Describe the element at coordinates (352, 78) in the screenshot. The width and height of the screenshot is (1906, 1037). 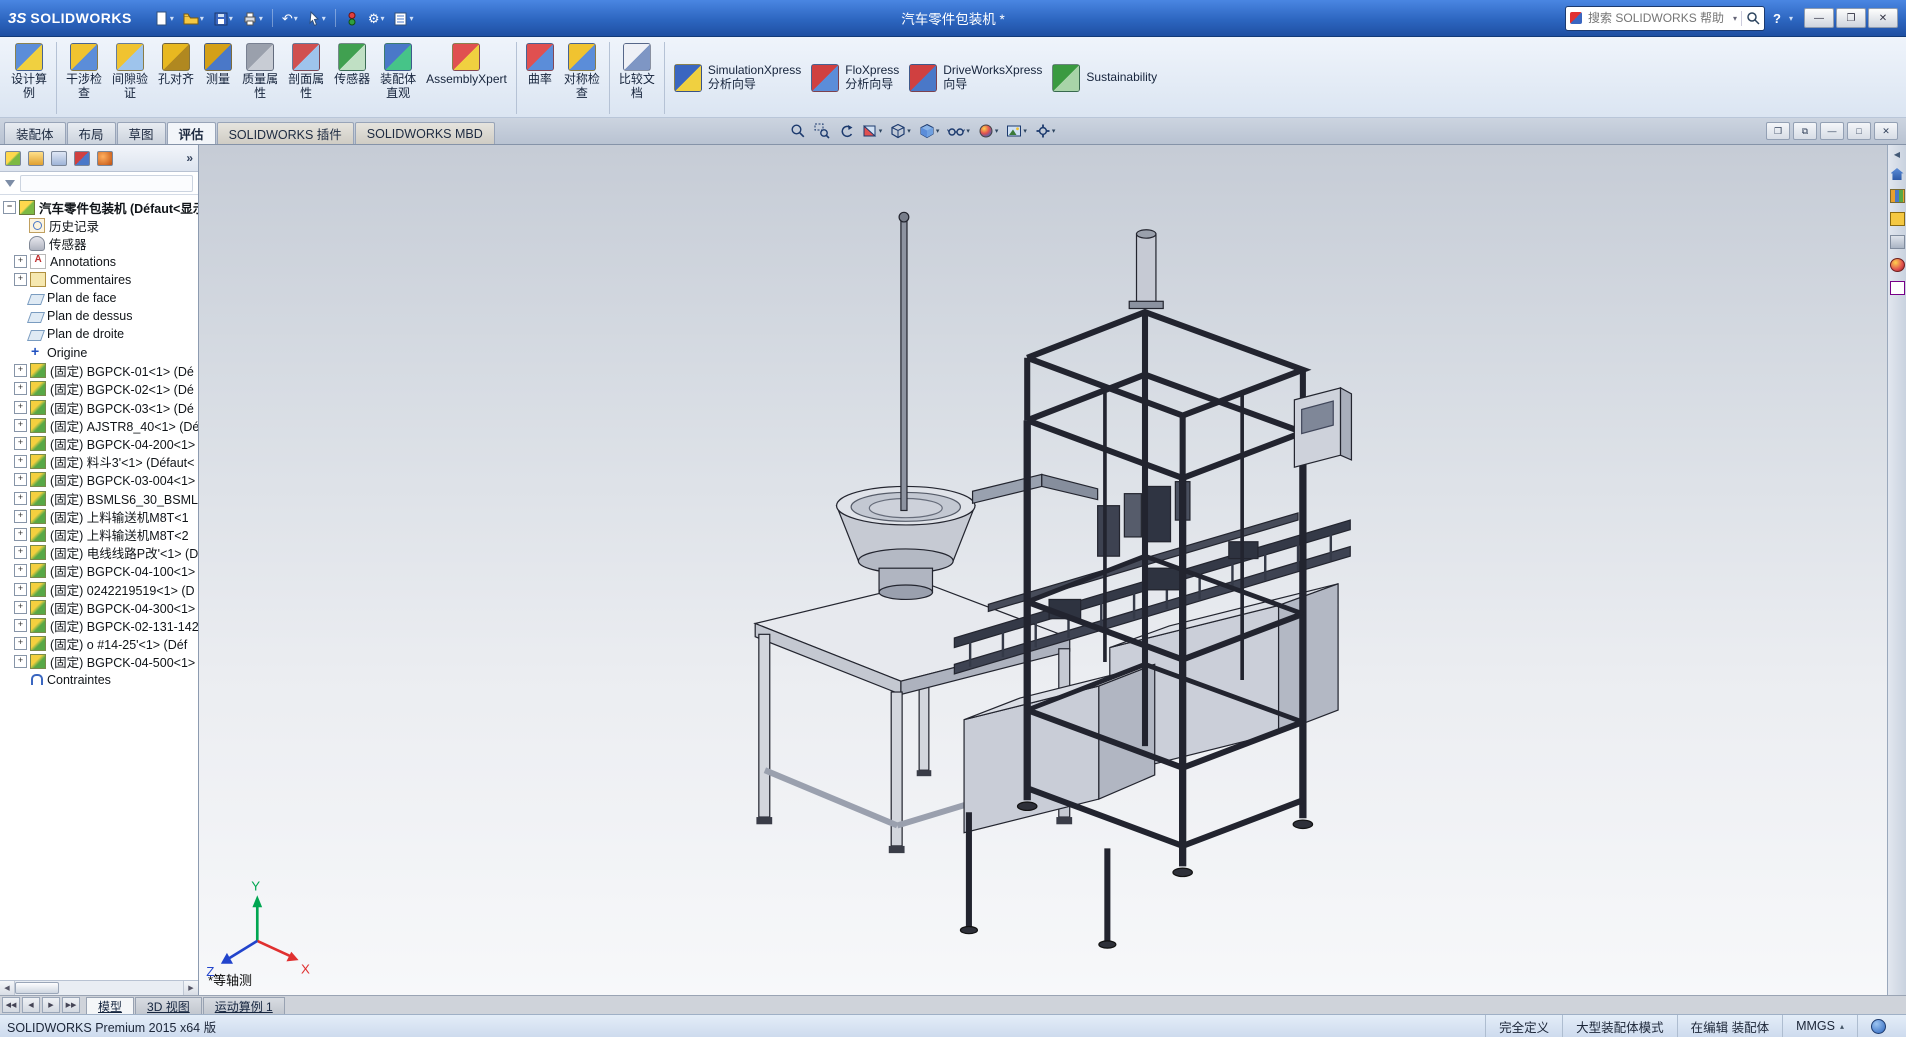
I see `ribbon-button-sensor: 传感器` at that location.